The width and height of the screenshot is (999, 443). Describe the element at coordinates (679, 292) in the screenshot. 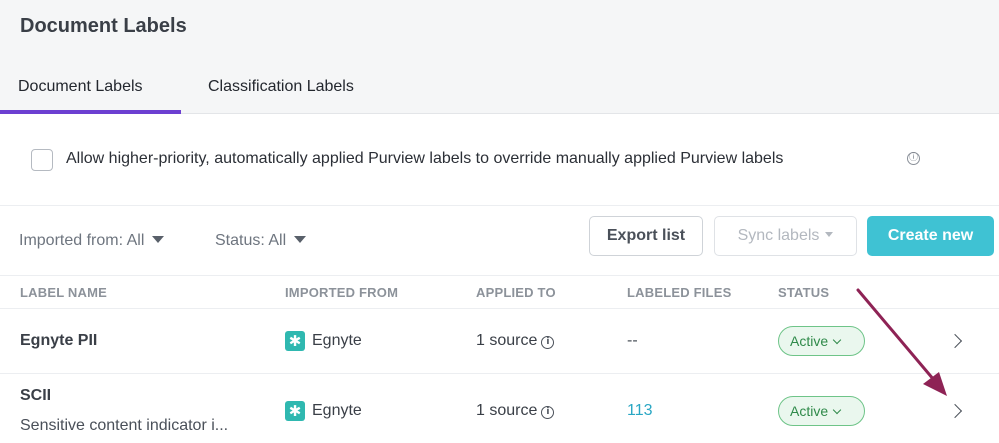

I see `column-header-labeled-files: LABELED FILES` at that location.